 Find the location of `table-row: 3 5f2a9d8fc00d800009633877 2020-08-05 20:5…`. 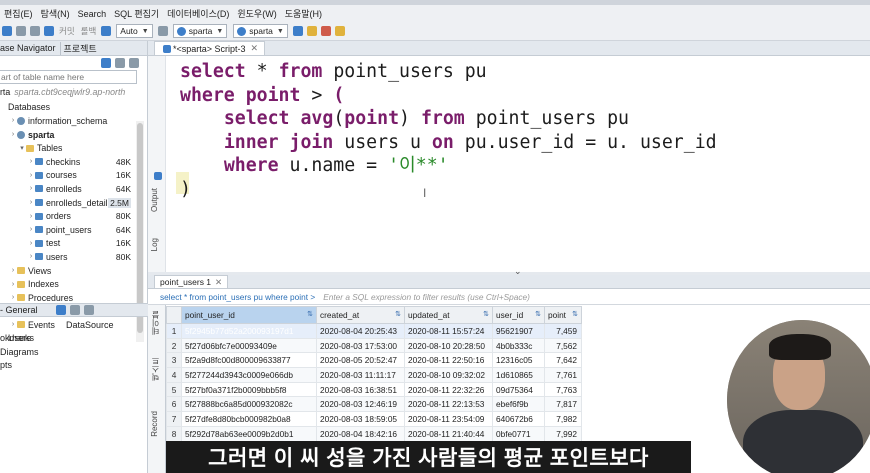

table-row: 3 5f2a9d8fc00d800009633877 2020-08-05 20:5… is located at coordinates (374, 360).